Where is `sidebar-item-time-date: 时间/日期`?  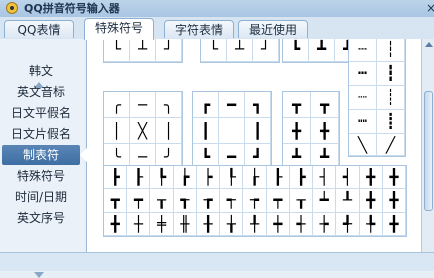
sidebar-item-time-date: 时间/日期 is located at coordinates (41, 197).